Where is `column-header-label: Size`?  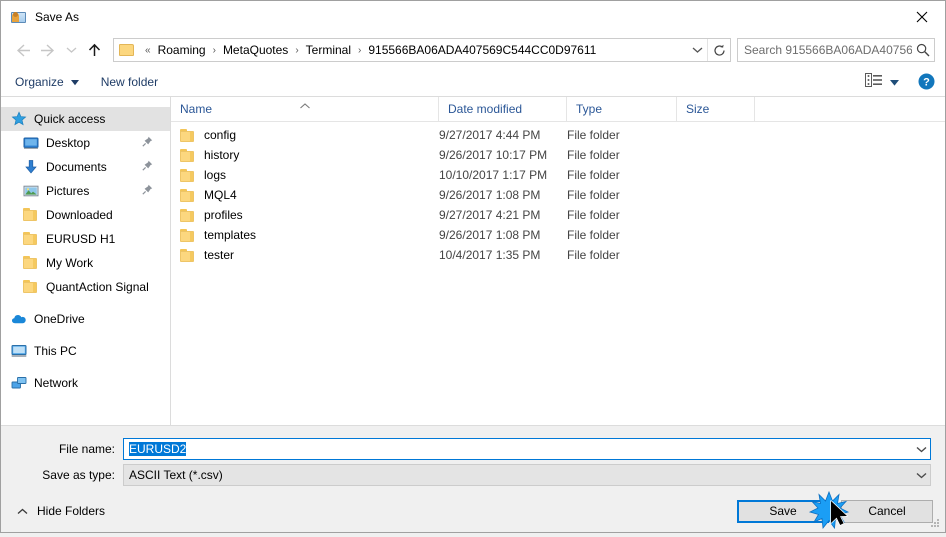 column-header-label: Size is located at coordinates (698, 109).